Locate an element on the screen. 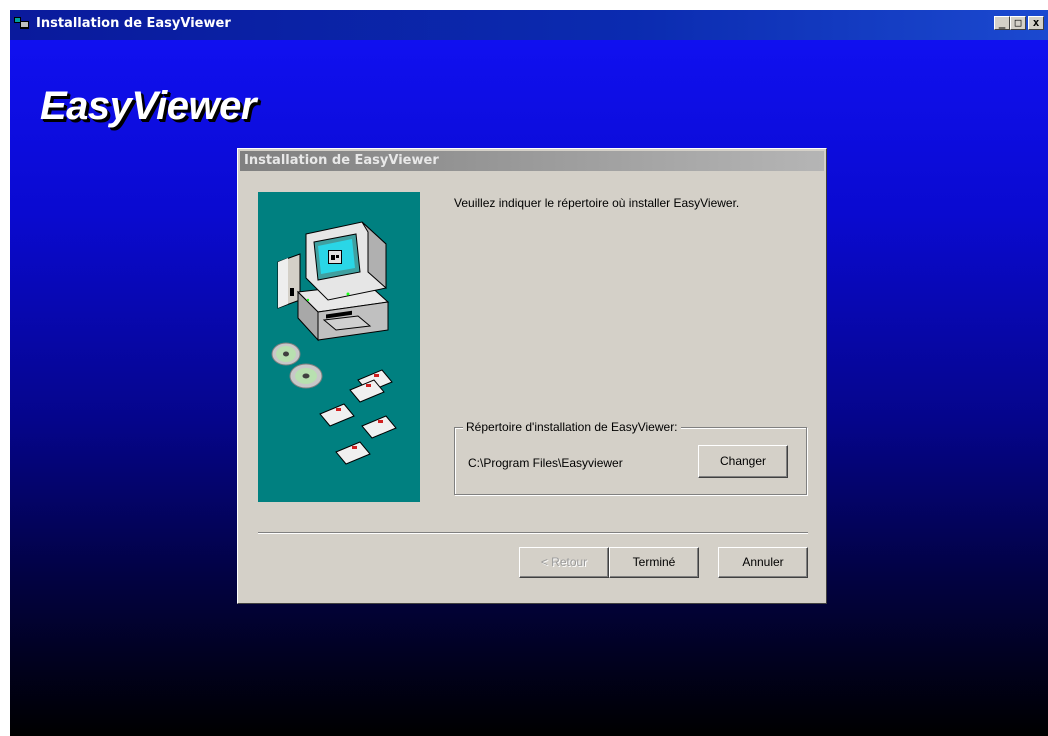 The height and width of the screenshot is (736, 1048). back-button: < Retour is located at coordinates (564, 562).